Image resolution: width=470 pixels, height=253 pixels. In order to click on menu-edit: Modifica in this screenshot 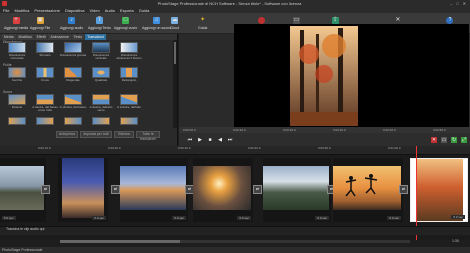, I will do `click(21, 10)`.